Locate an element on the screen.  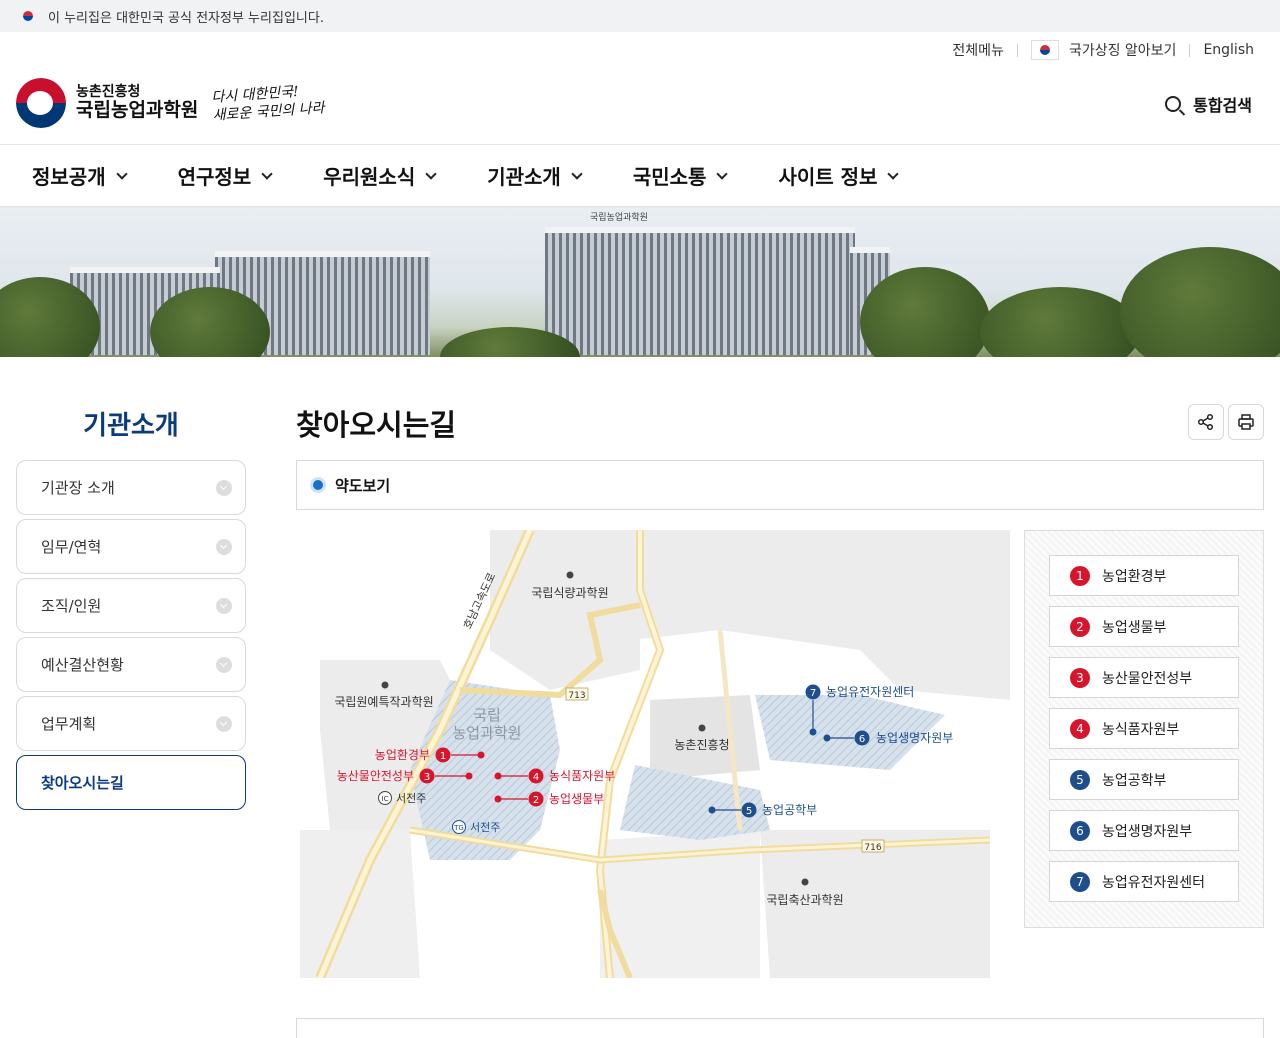
tg-icon: TG is located at coordinates (458, 828).